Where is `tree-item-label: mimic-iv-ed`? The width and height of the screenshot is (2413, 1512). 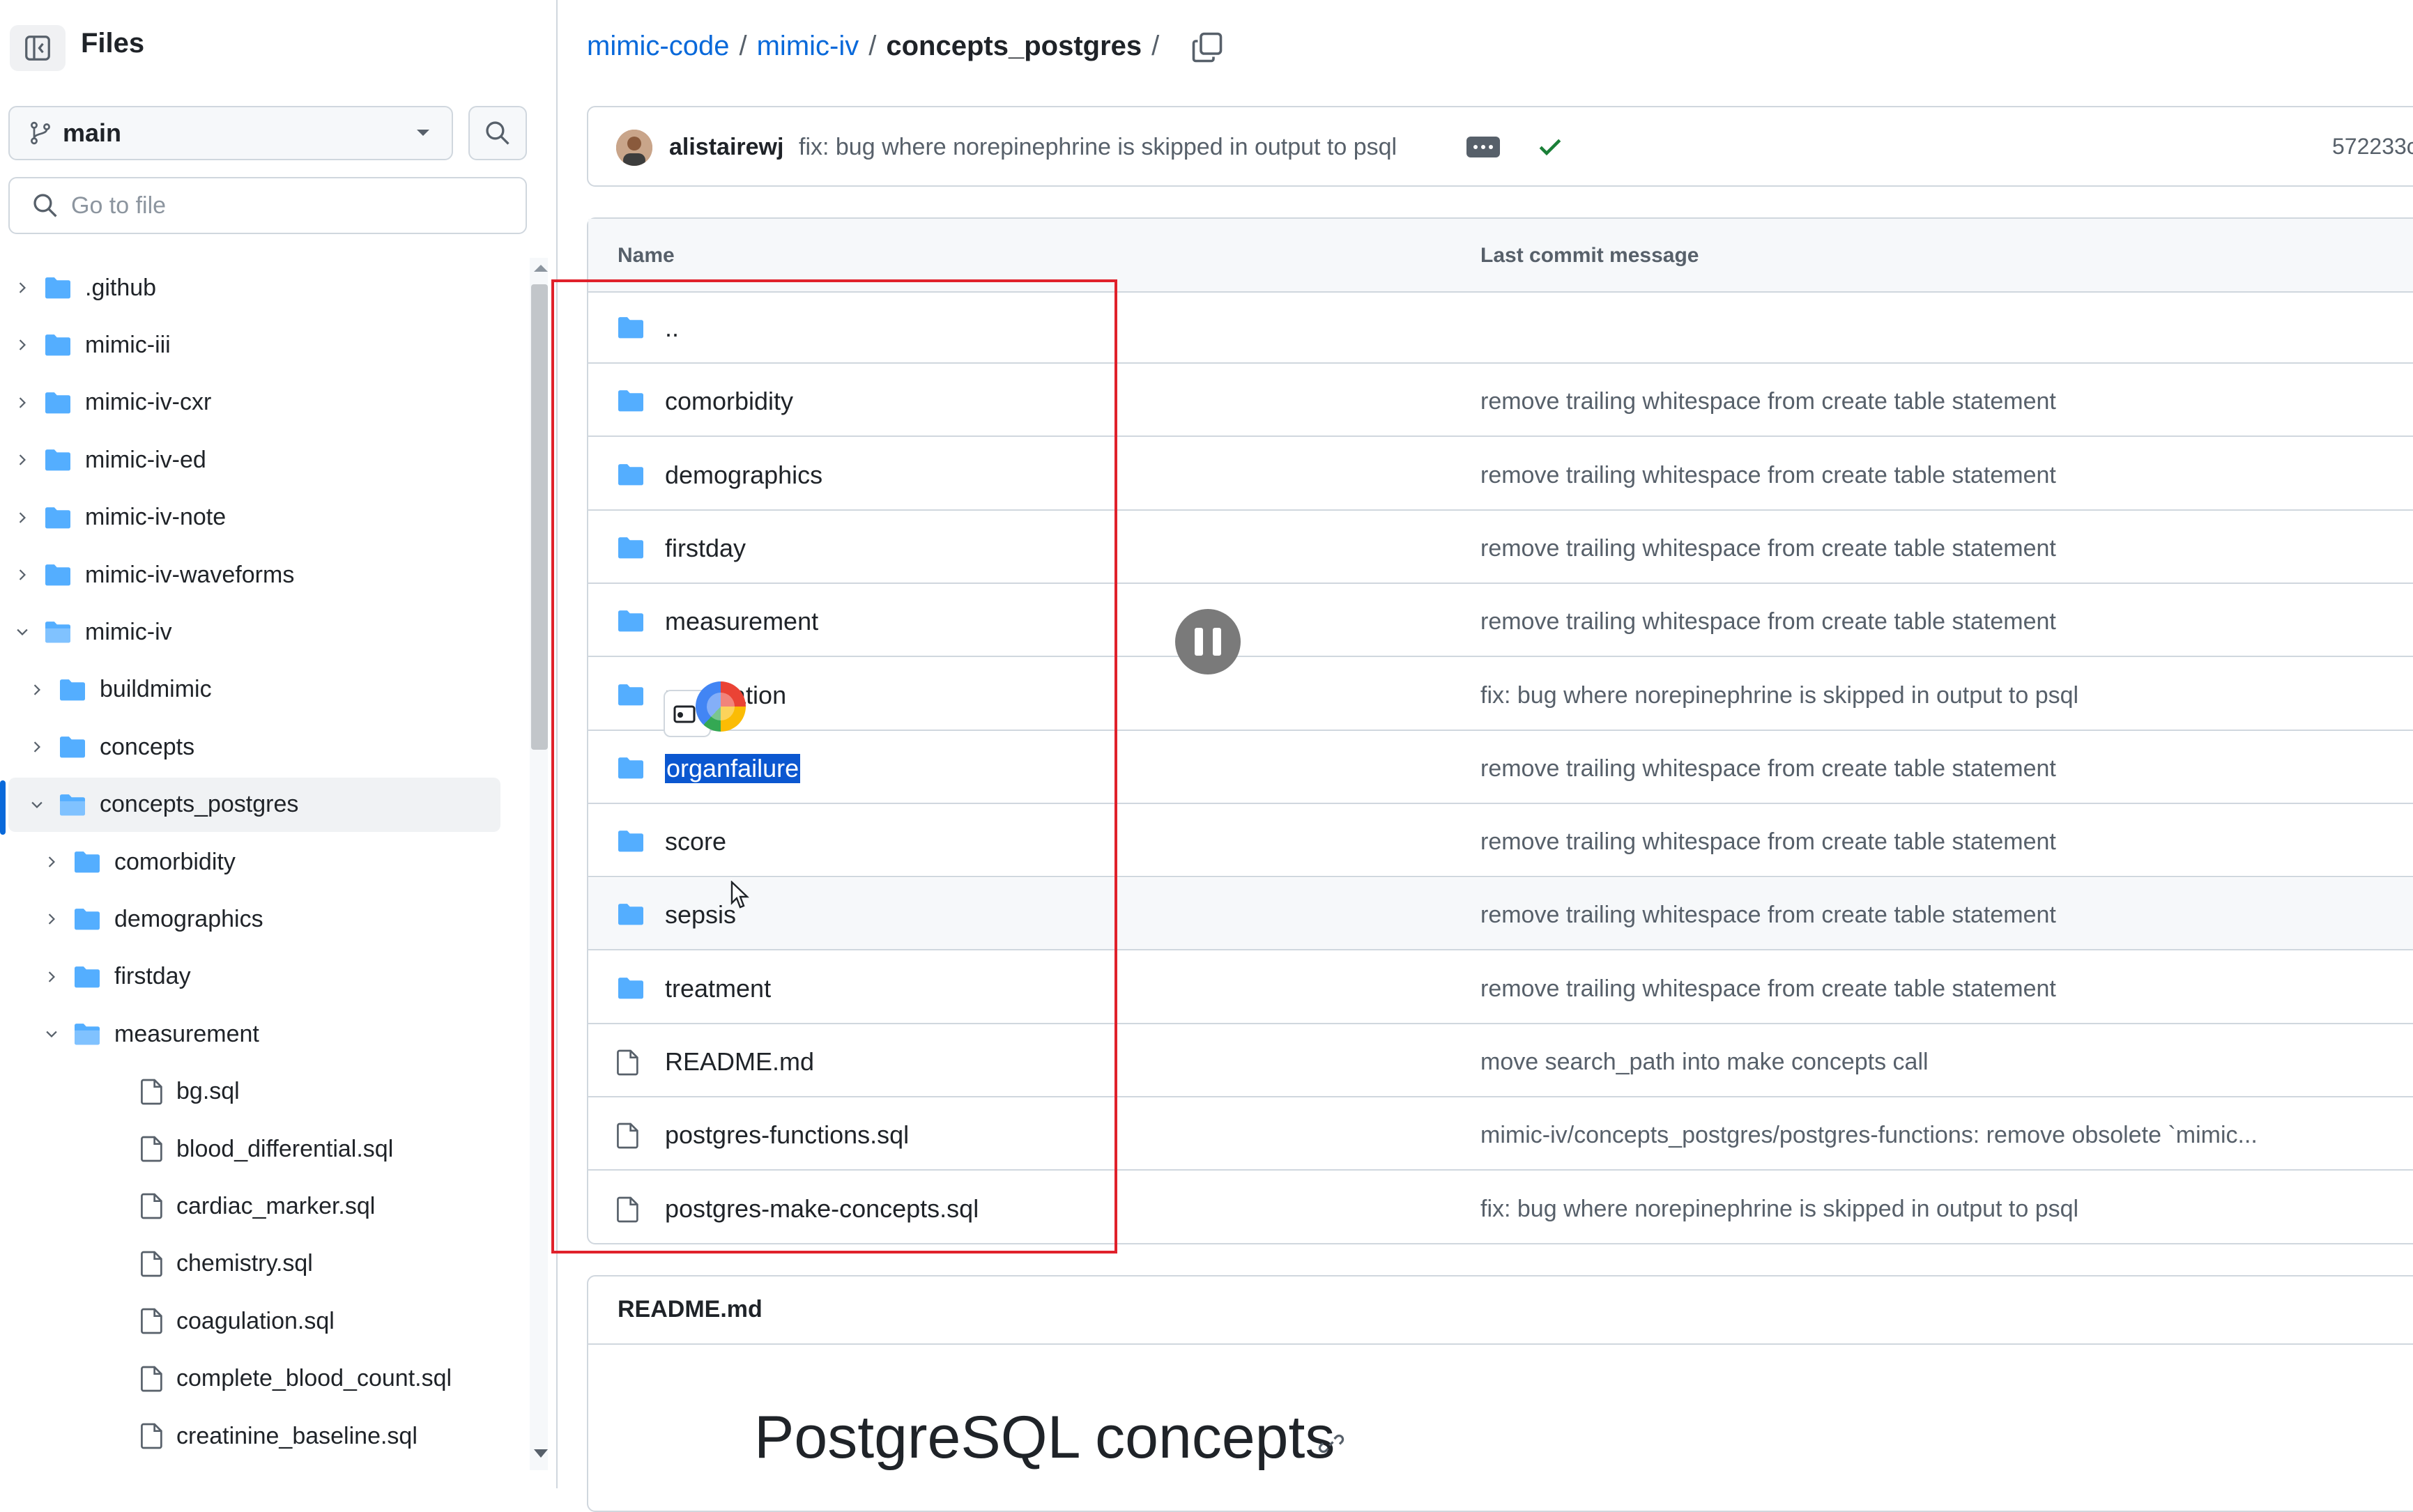 tree-item-label: mimic-iv-ed is located at coordinates (145, 459).